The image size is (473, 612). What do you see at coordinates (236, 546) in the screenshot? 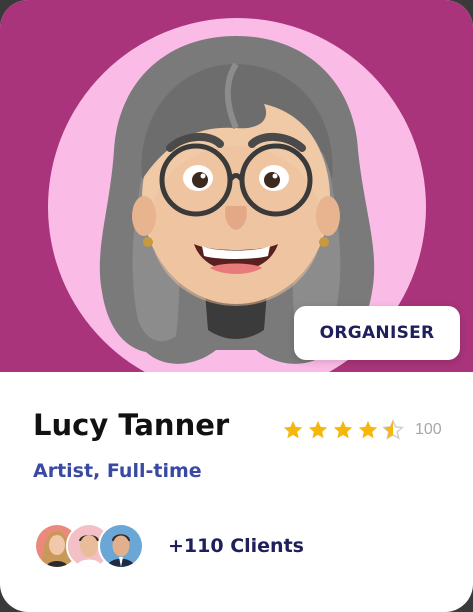
I see `clients-count-label: +110 Clients` at bounding box center [236, 546].